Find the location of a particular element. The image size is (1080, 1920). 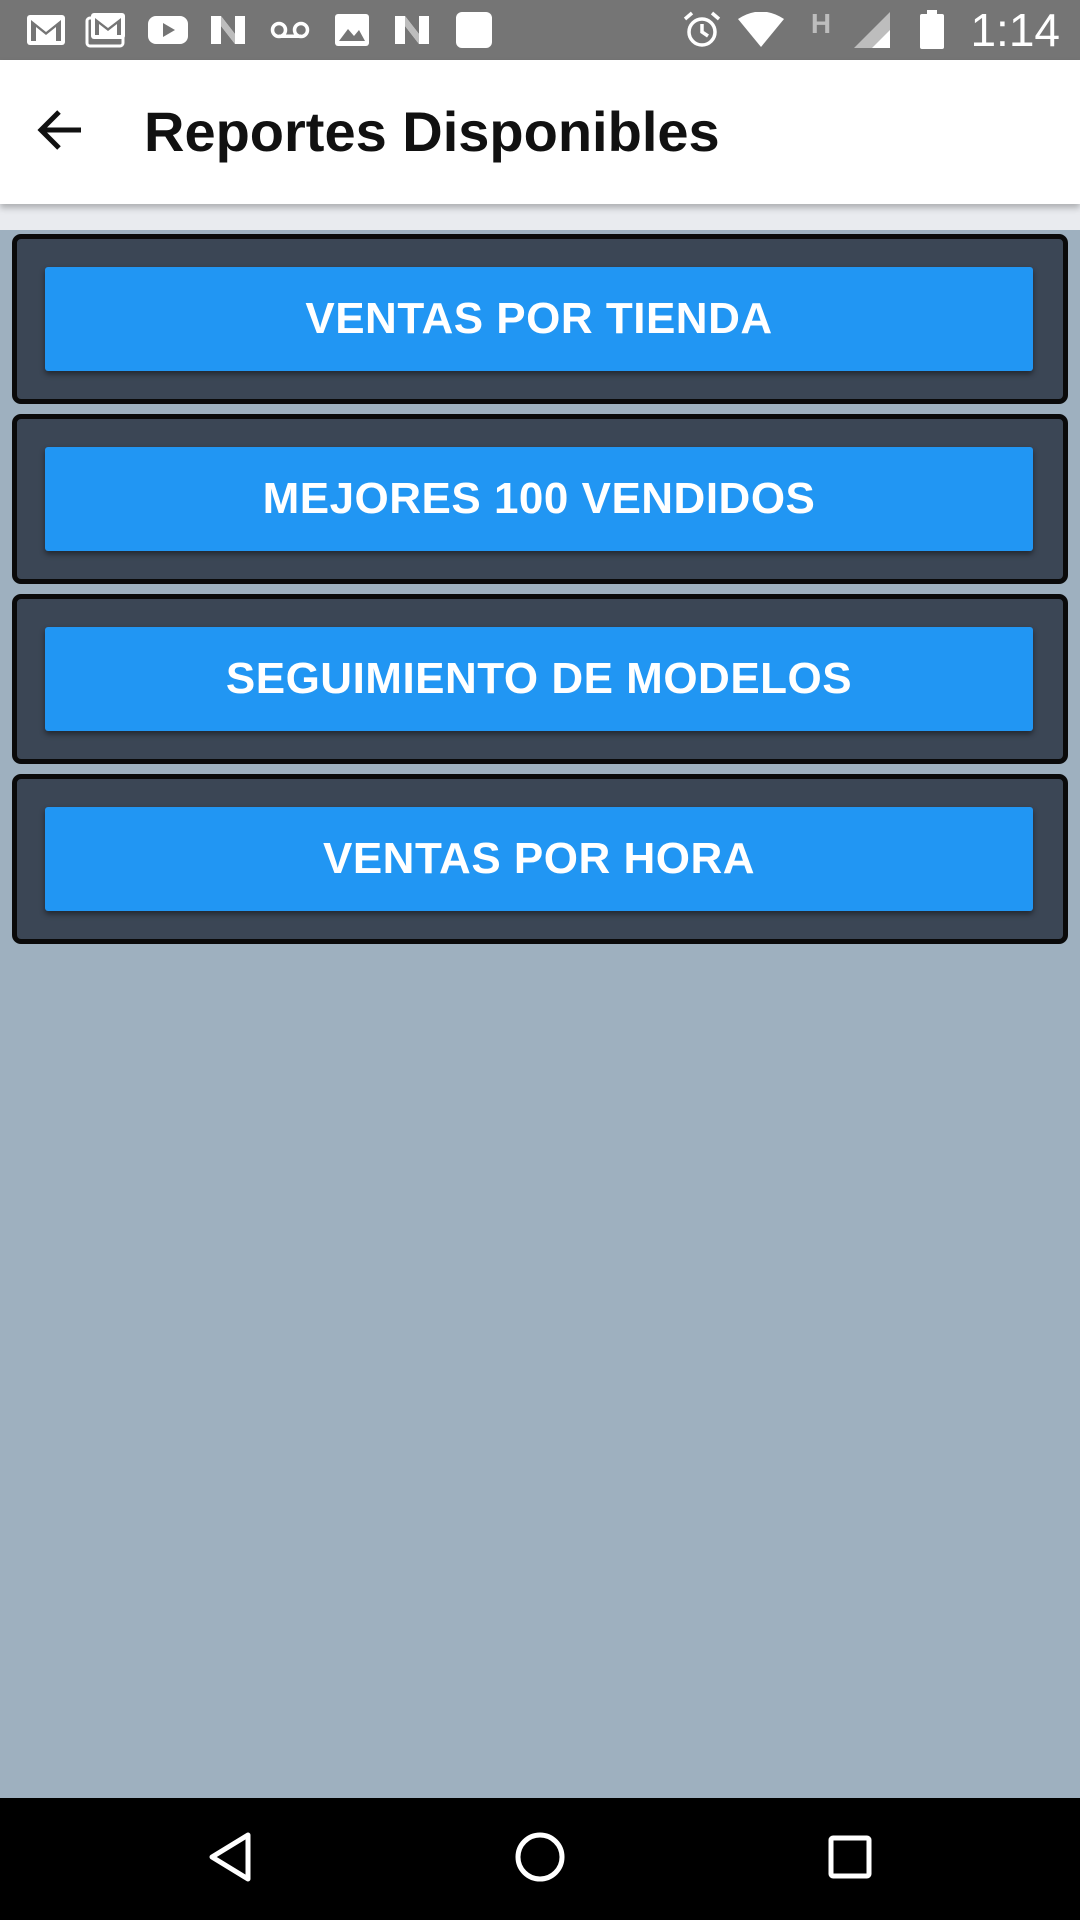

network-h-icon: H is located at coordinates (821, 24).